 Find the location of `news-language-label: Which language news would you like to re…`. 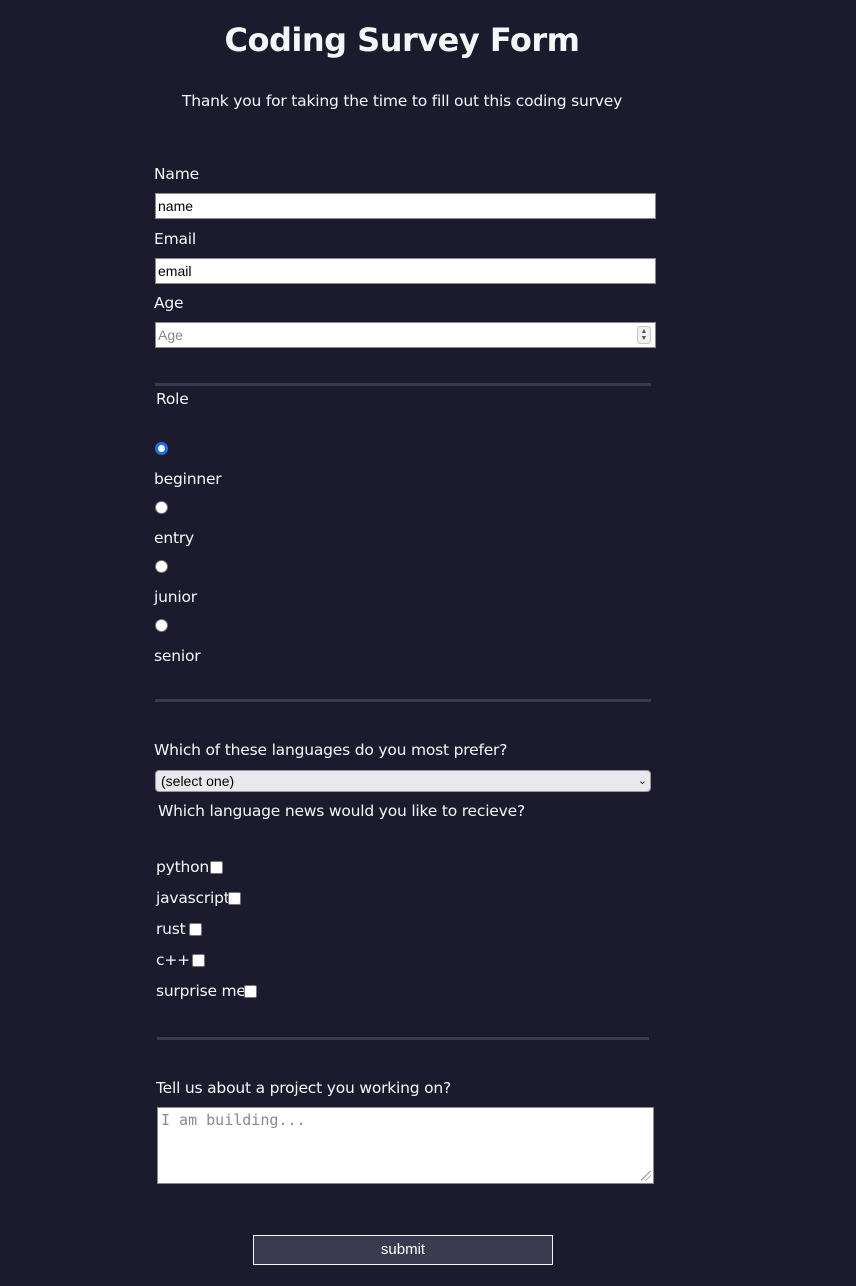

news-language-label: Which language news would you like to re… is located at coordinates (341, 811).